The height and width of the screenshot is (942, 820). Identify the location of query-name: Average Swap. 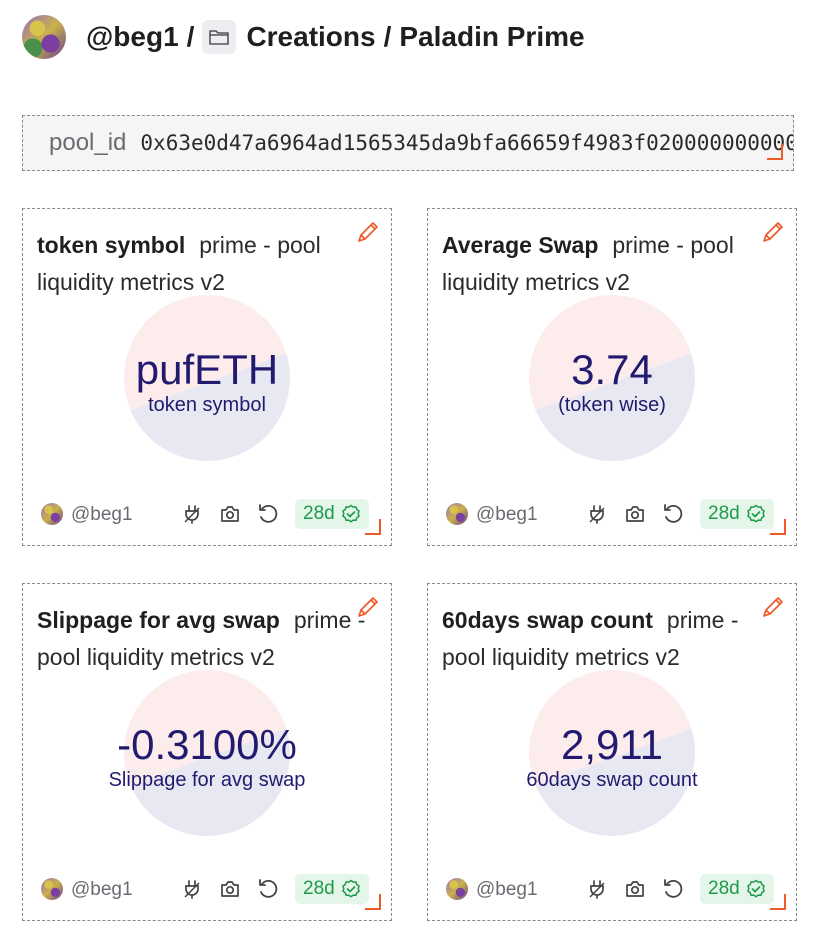
(520, 245).